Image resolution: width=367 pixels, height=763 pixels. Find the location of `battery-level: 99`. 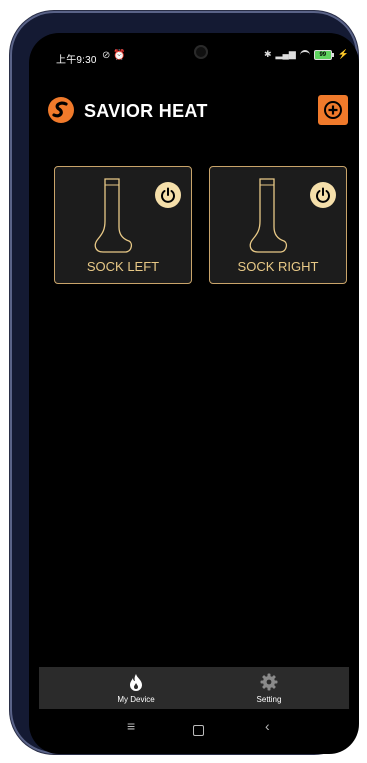

battery-level: 99 is located at coordinates (322, 54).